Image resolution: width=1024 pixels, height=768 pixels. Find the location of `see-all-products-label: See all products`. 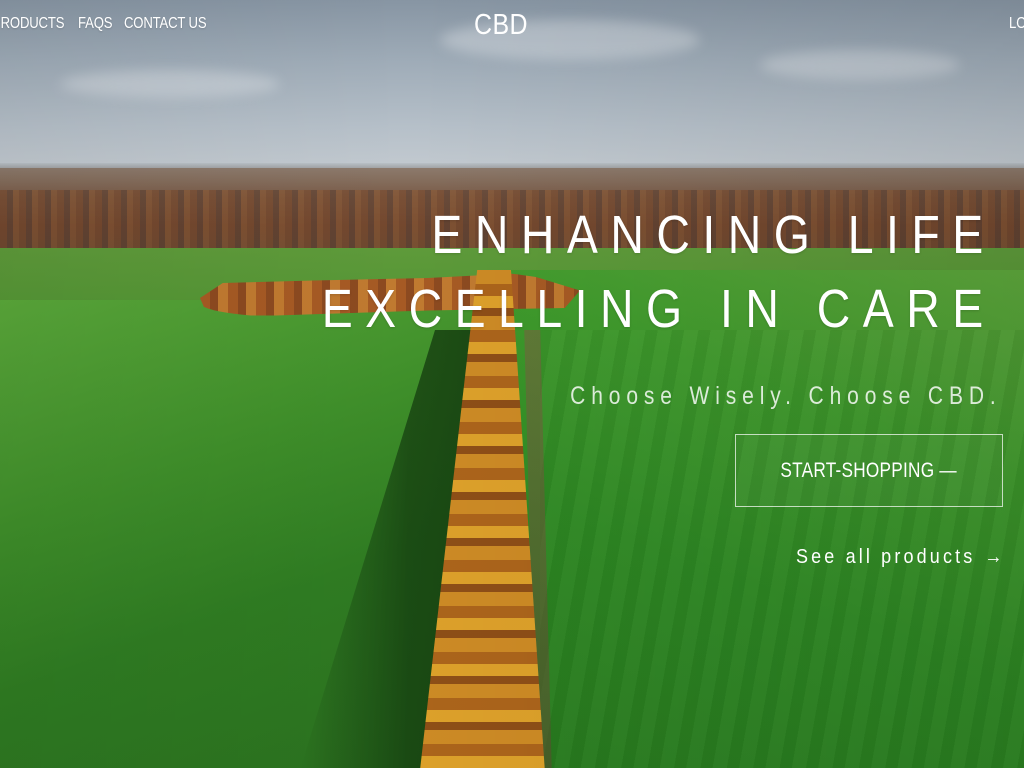

see-all-products-label: See all products is located at coordinates (885, 557).